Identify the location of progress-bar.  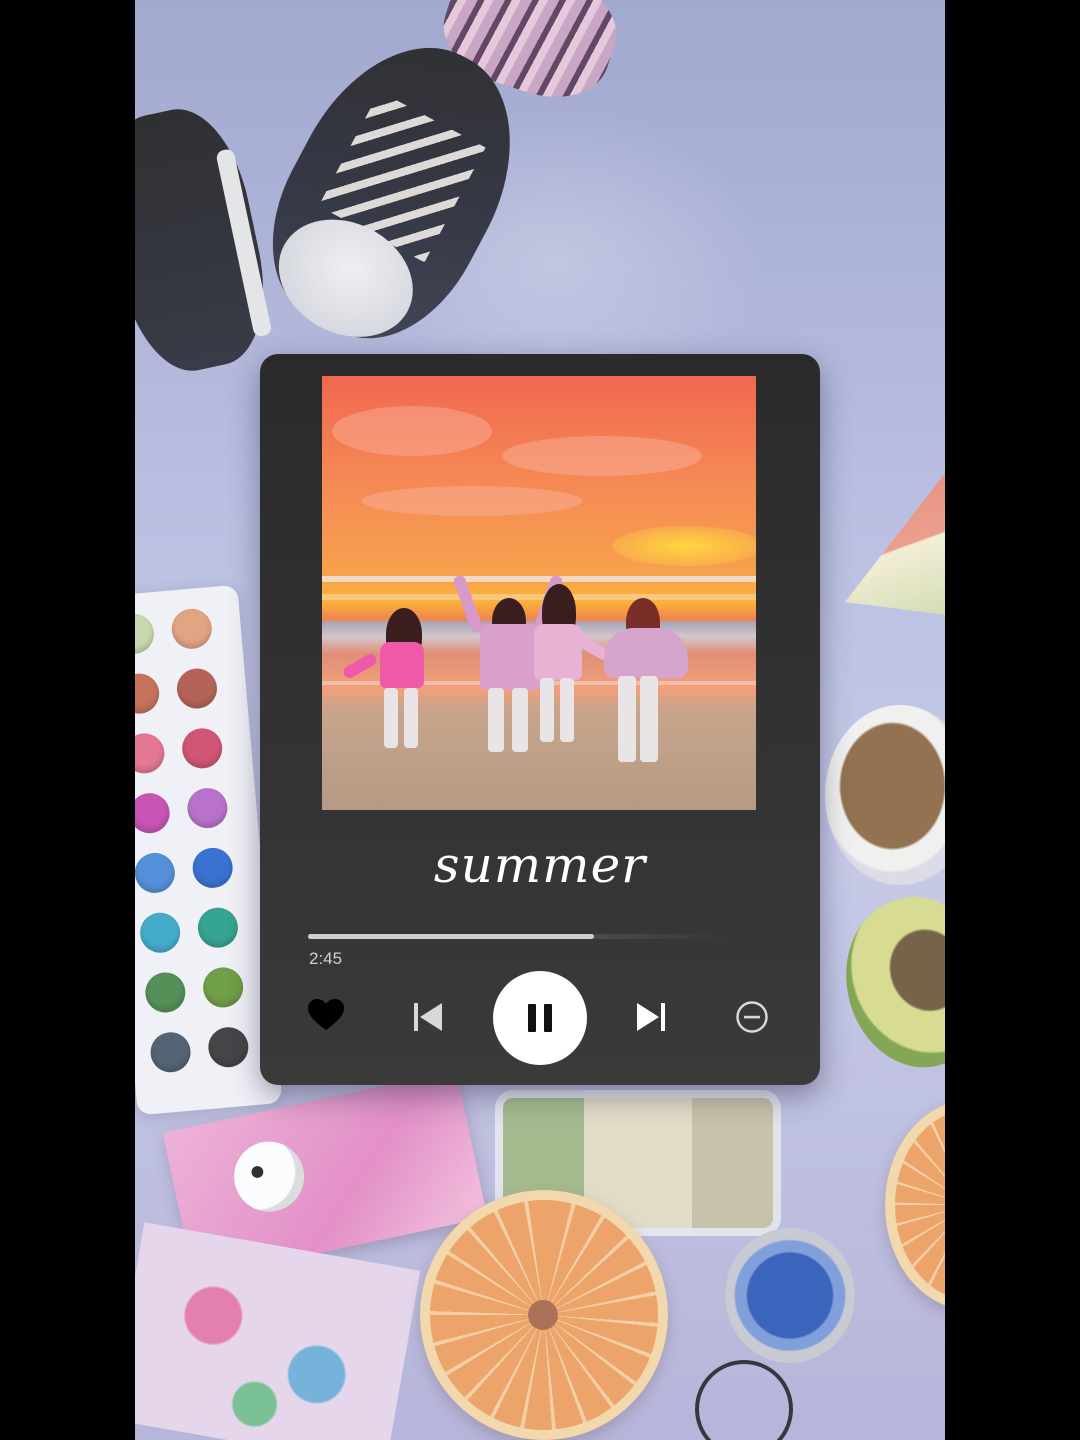
(518, 936).